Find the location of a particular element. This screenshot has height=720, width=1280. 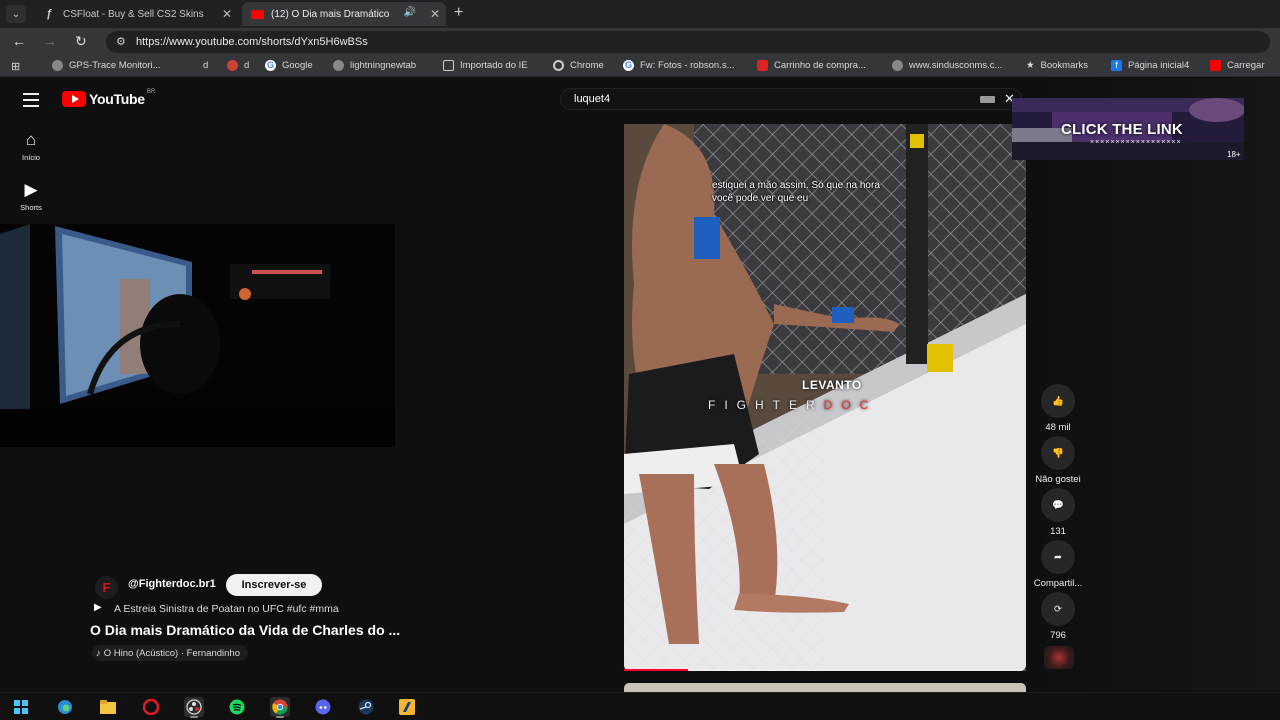

apps-icon: ⊞ is located at coordinates (15, 66).